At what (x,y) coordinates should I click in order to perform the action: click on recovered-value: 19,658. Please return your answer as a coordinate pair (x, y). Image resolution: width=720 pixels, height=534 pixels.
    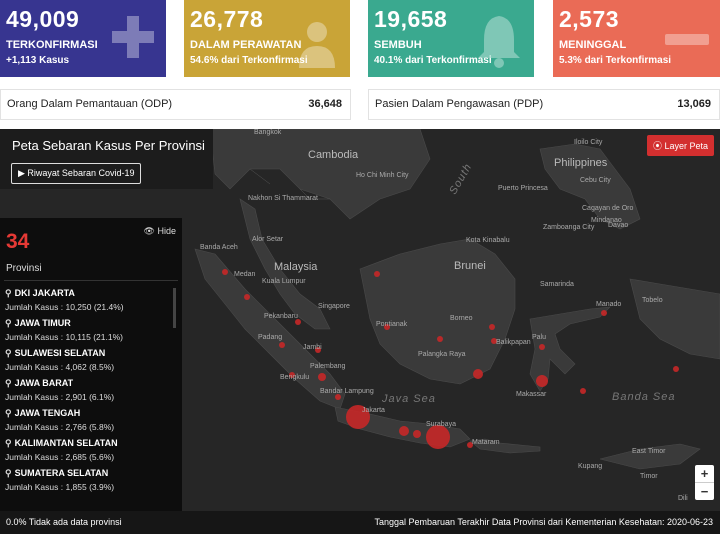
    Looking at the image, I should click on (411, 19).